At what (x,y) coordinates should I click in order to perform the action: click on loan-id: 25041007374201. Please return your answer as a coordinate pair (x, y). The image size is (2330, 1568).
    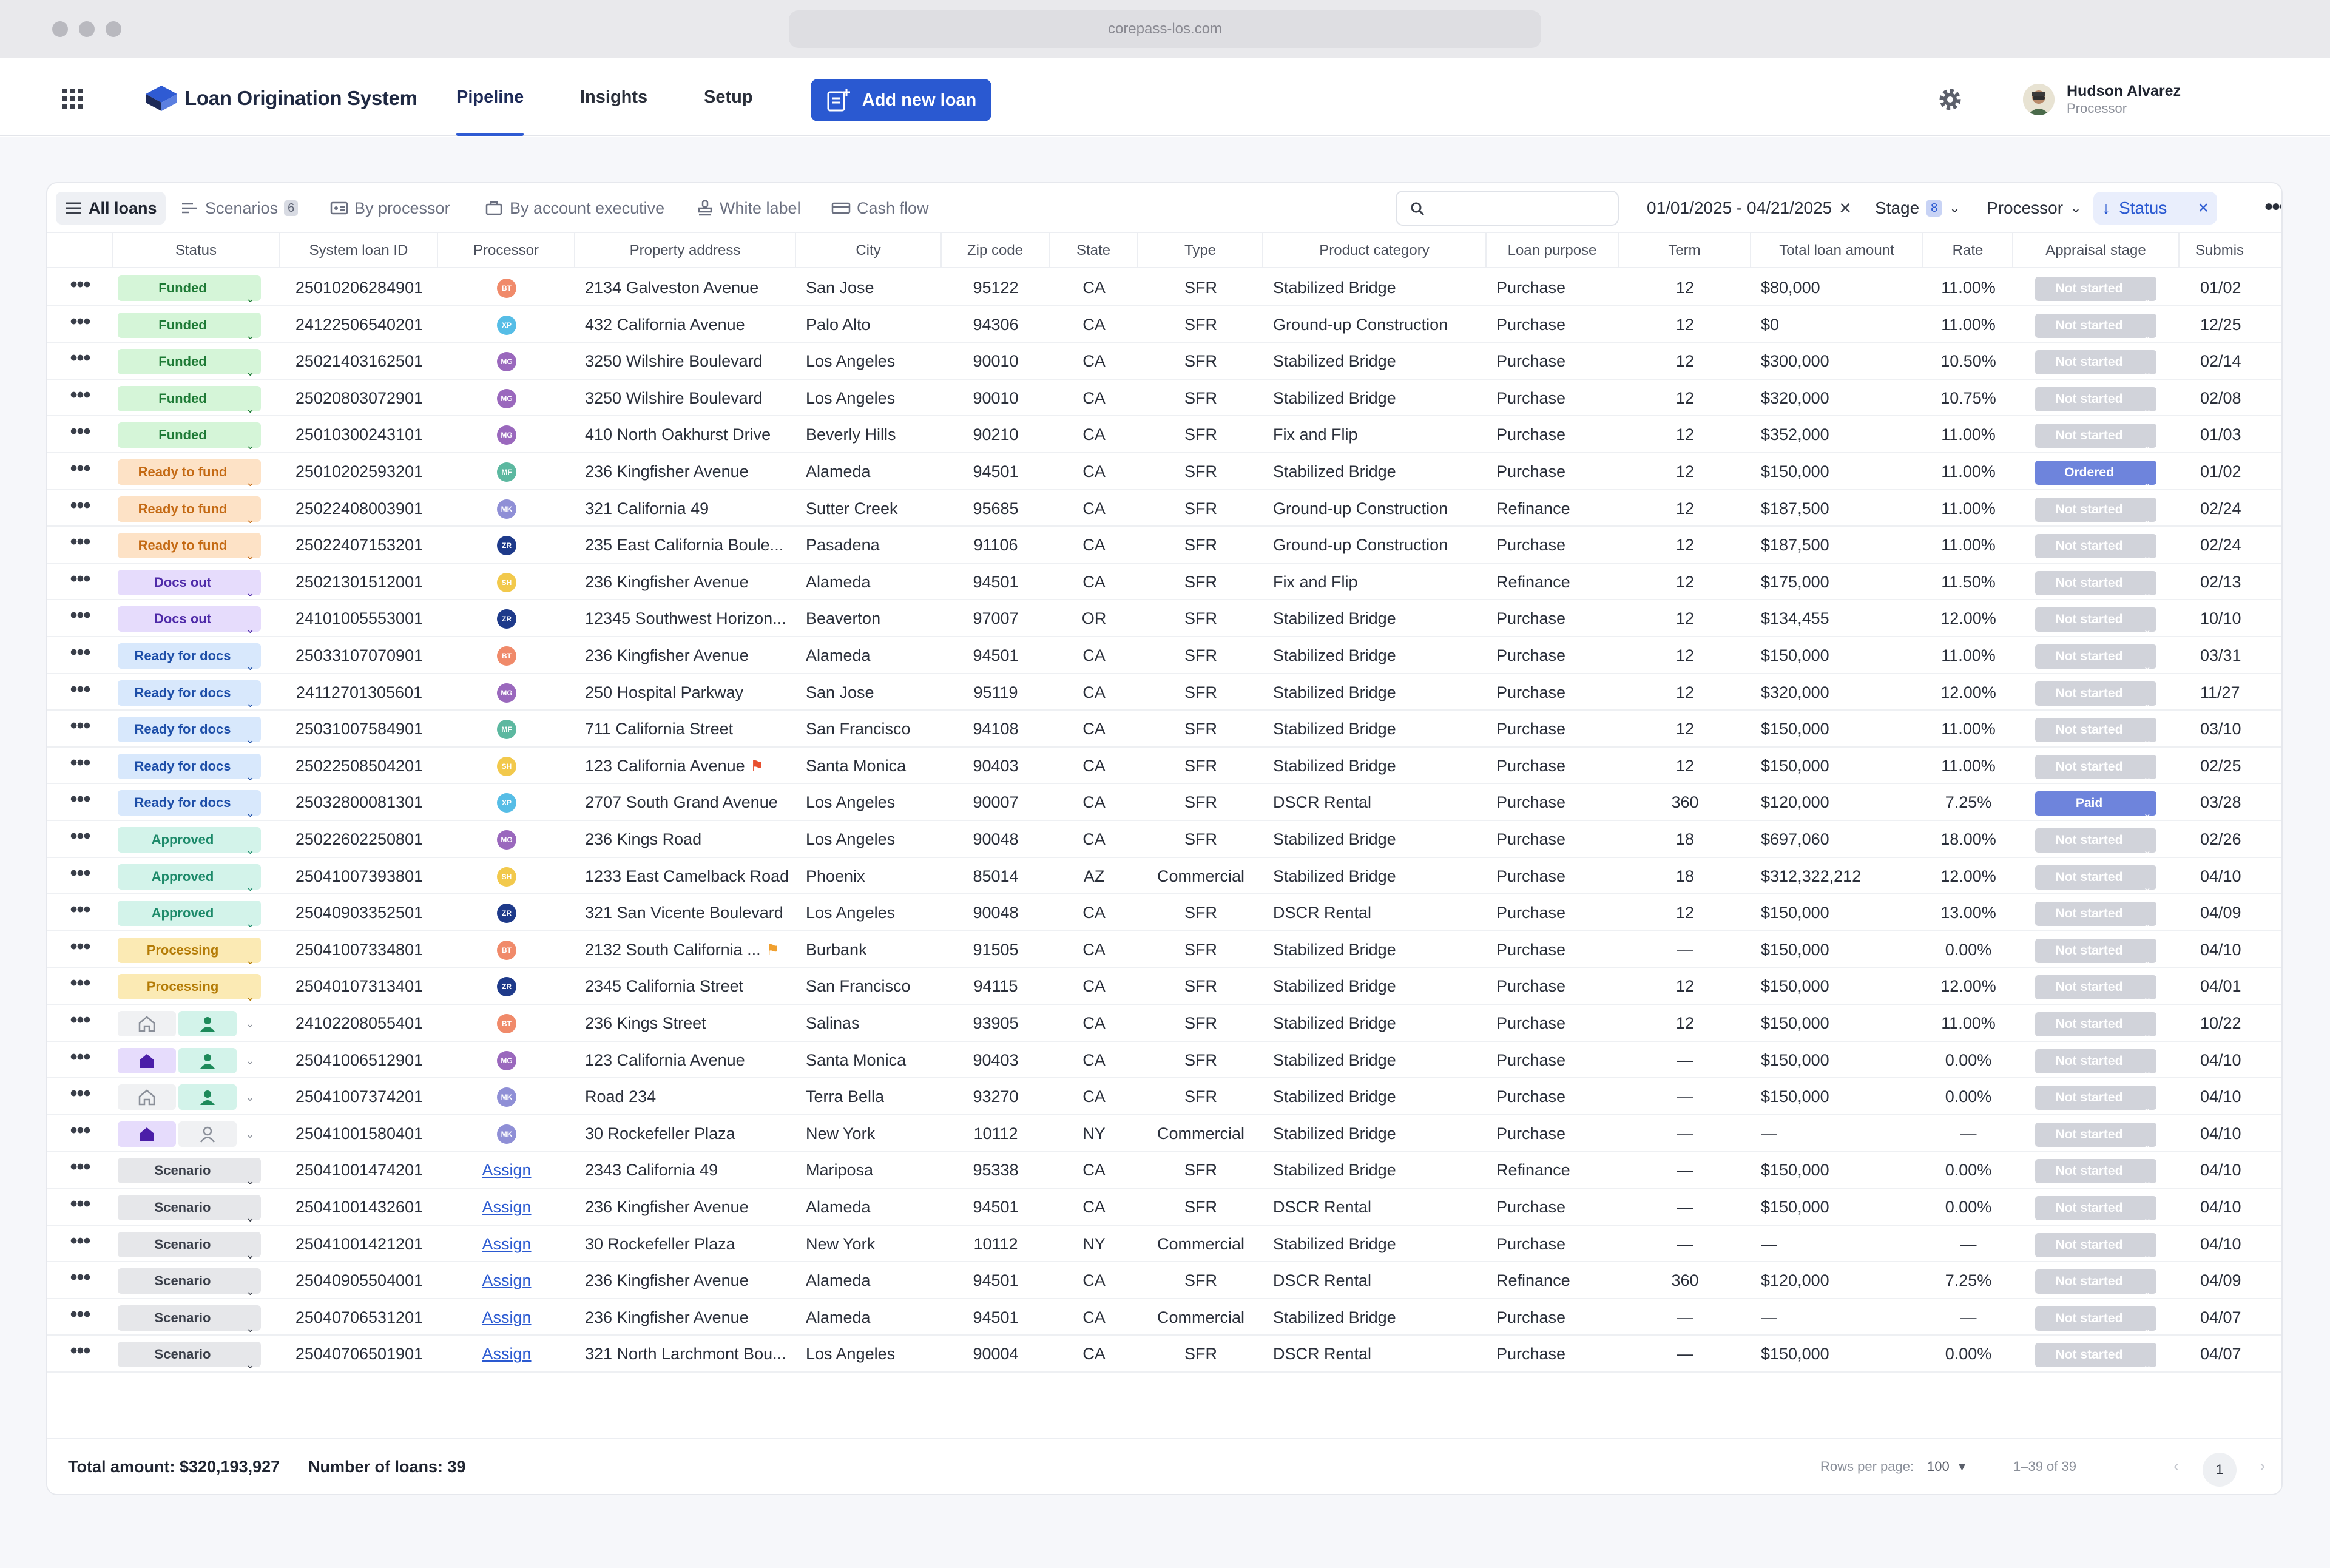
    Looking at the image, I should click on (359, 1096).